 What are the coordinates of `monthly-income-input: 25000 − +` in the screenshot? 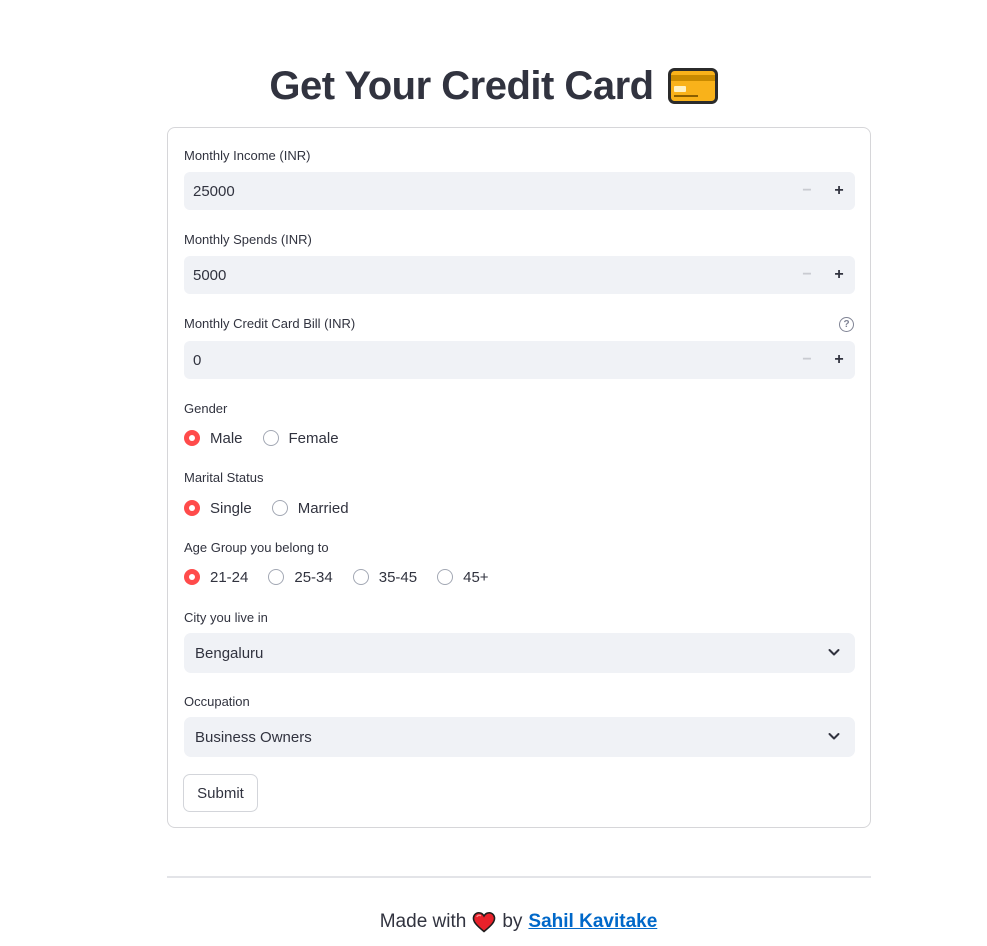 It's located at (519, 191).